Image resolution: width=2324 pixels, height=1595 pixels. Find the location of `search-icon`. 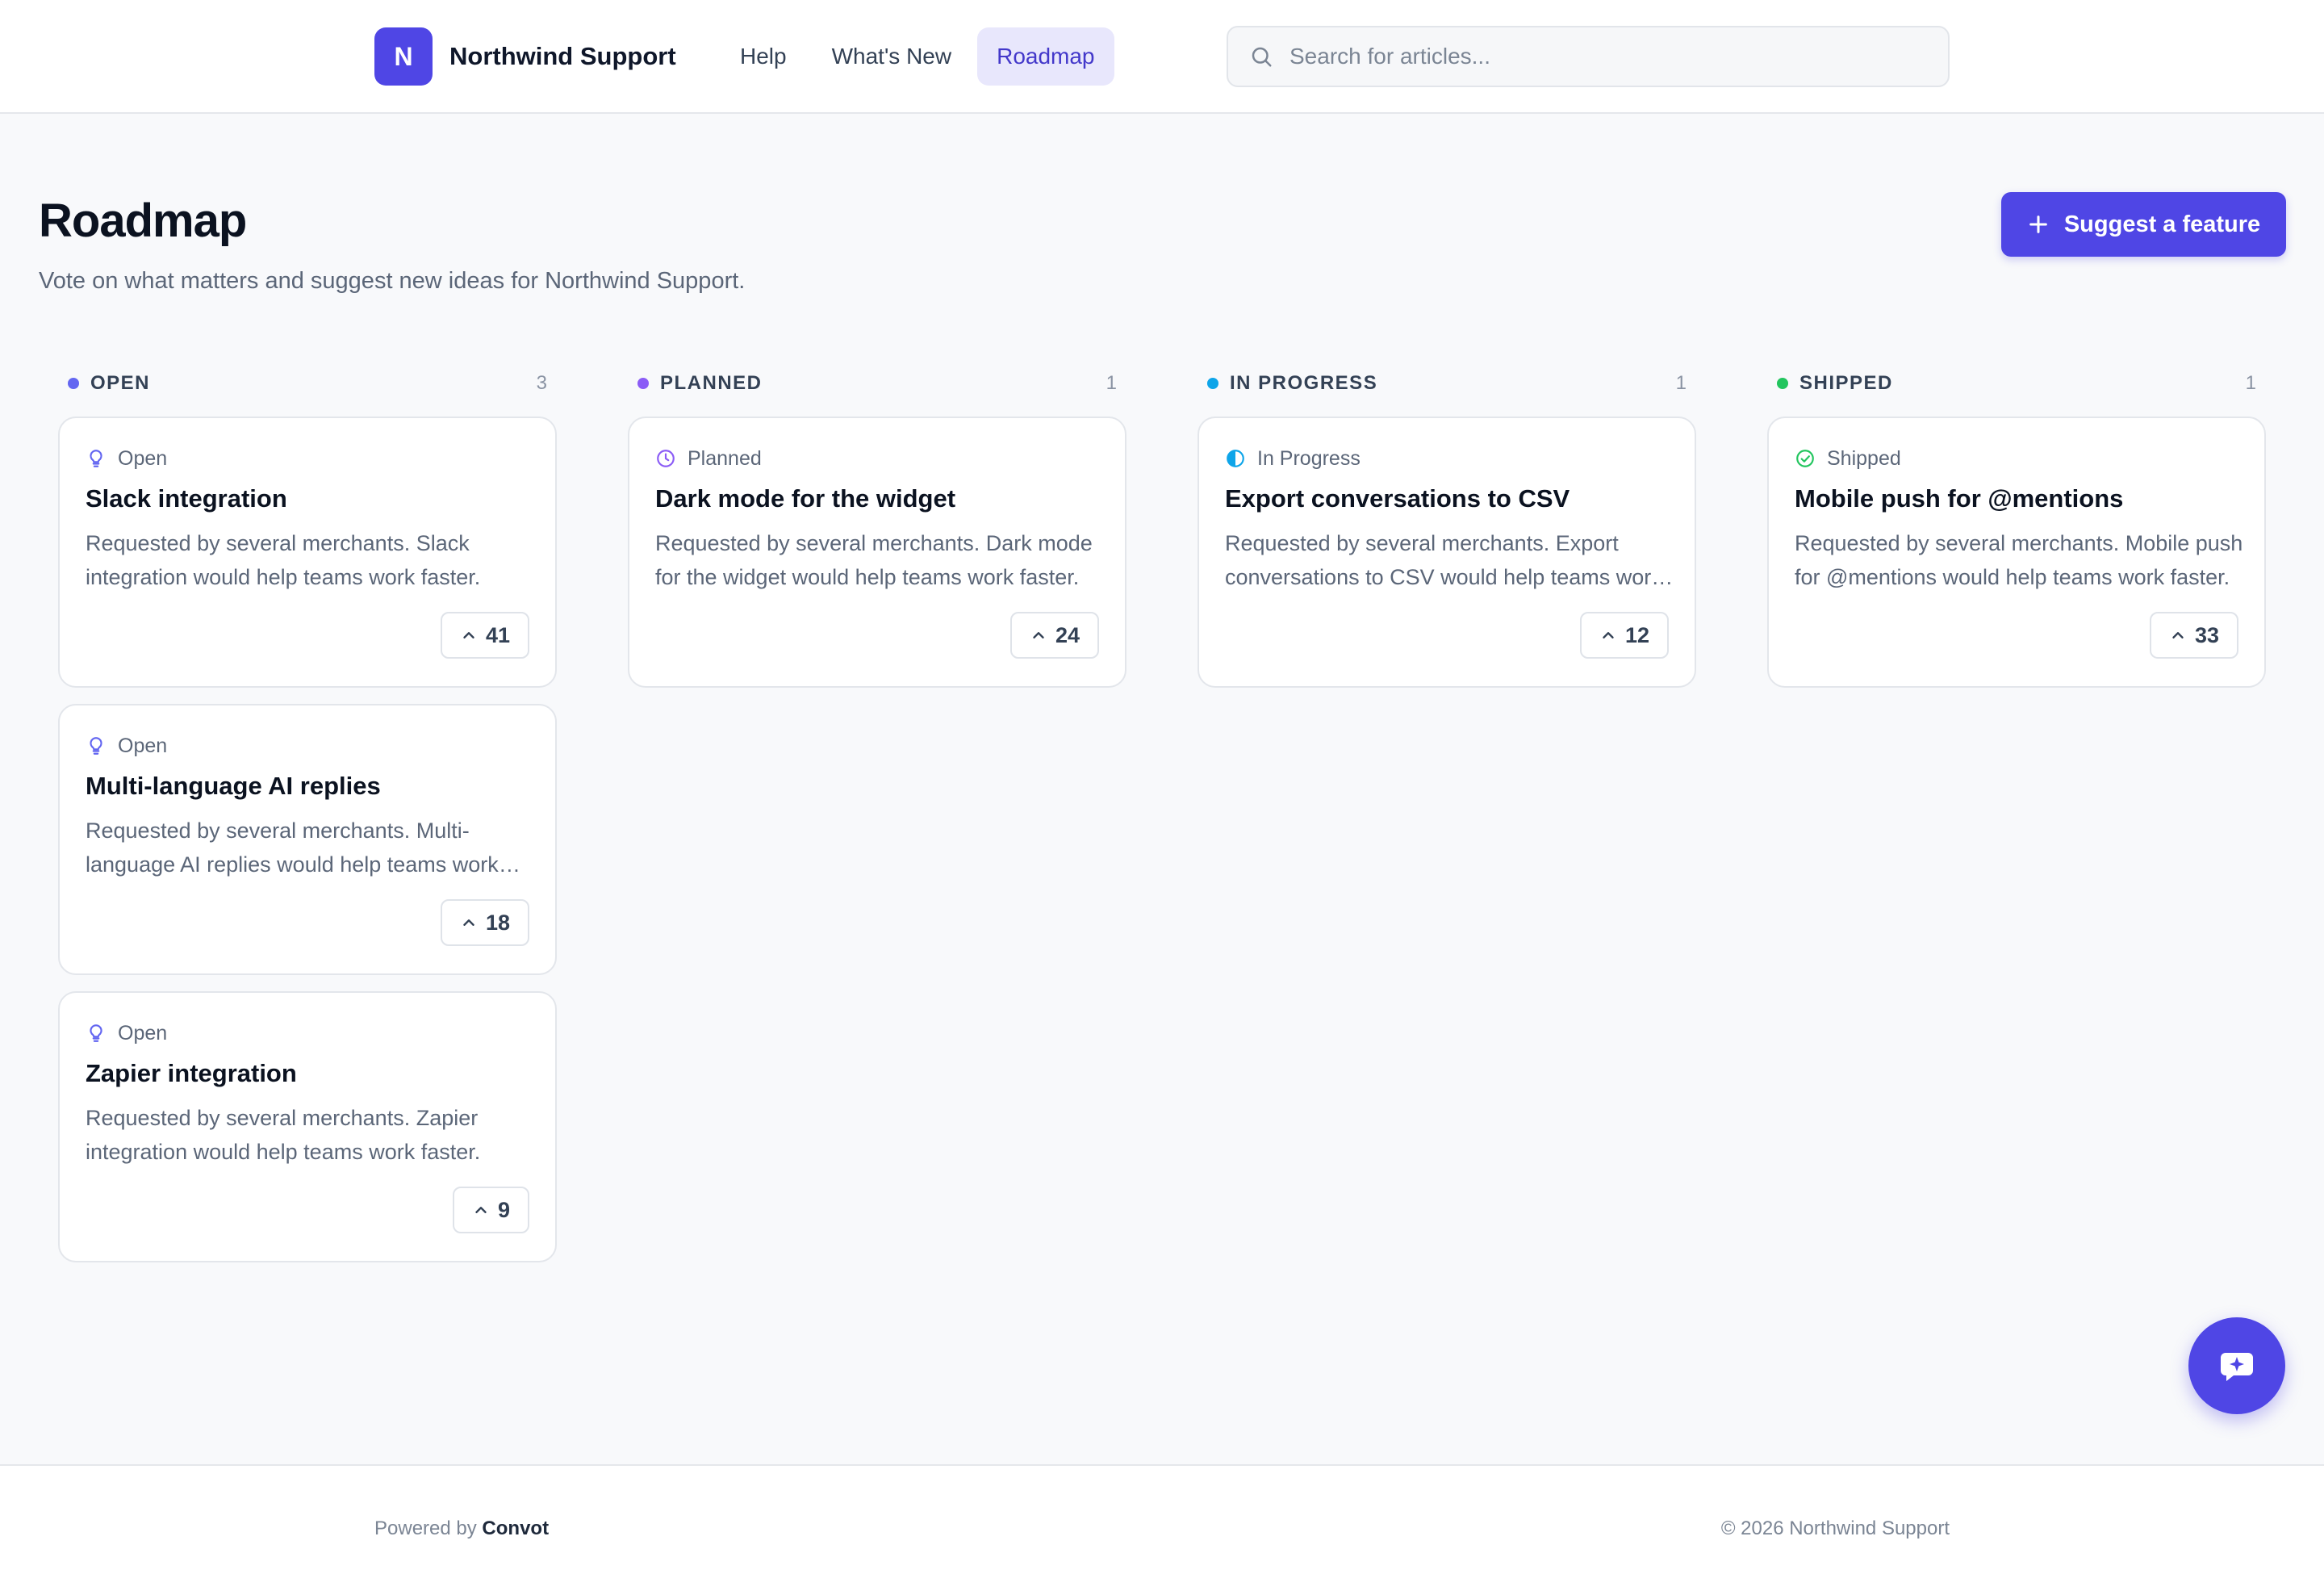

search-icon is located at coordinates (1262, 57).